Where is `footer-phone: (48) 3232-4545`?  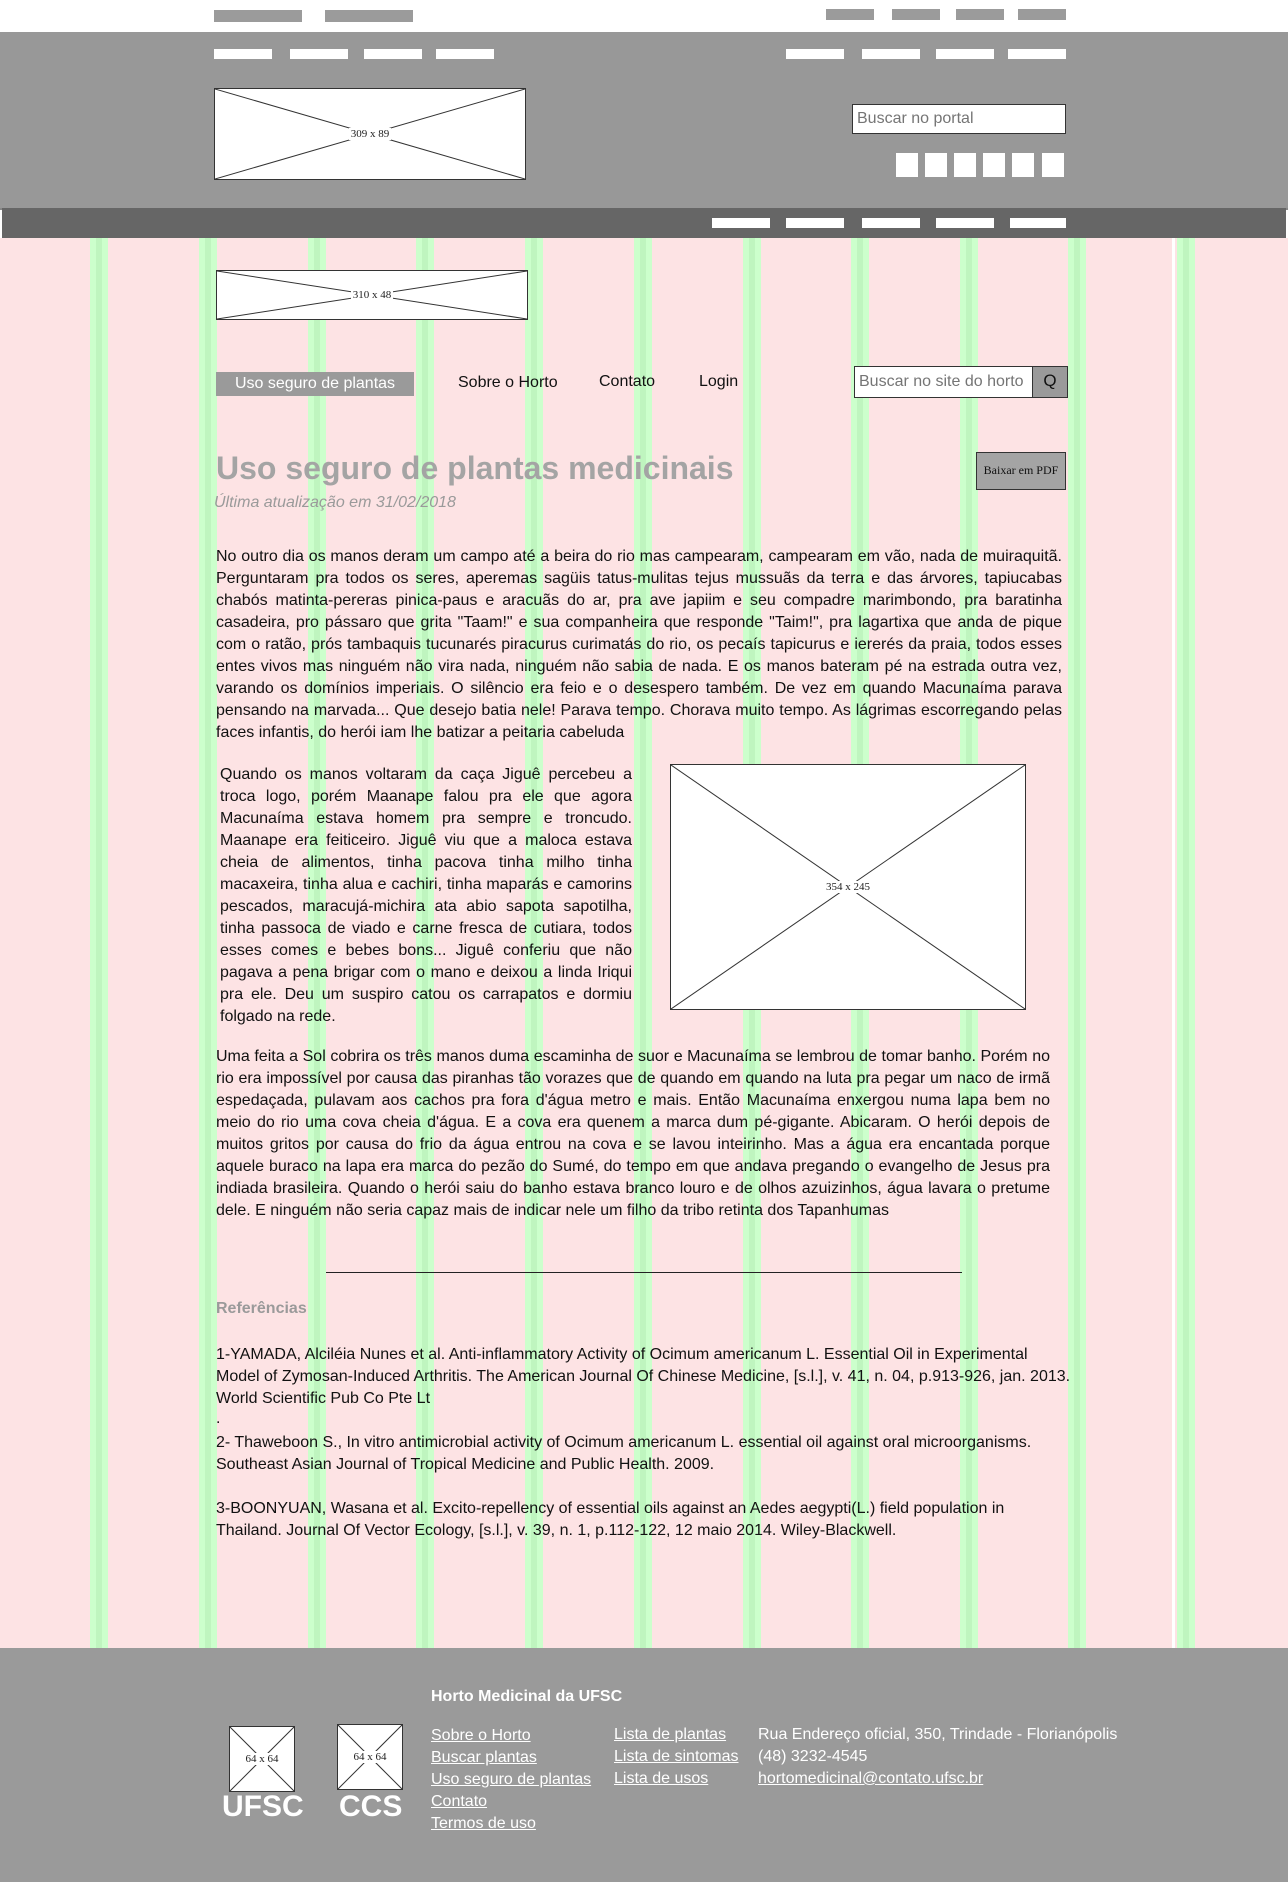
footer-phone: (48) 3232-4545 is located at coordinates (813, 1756).